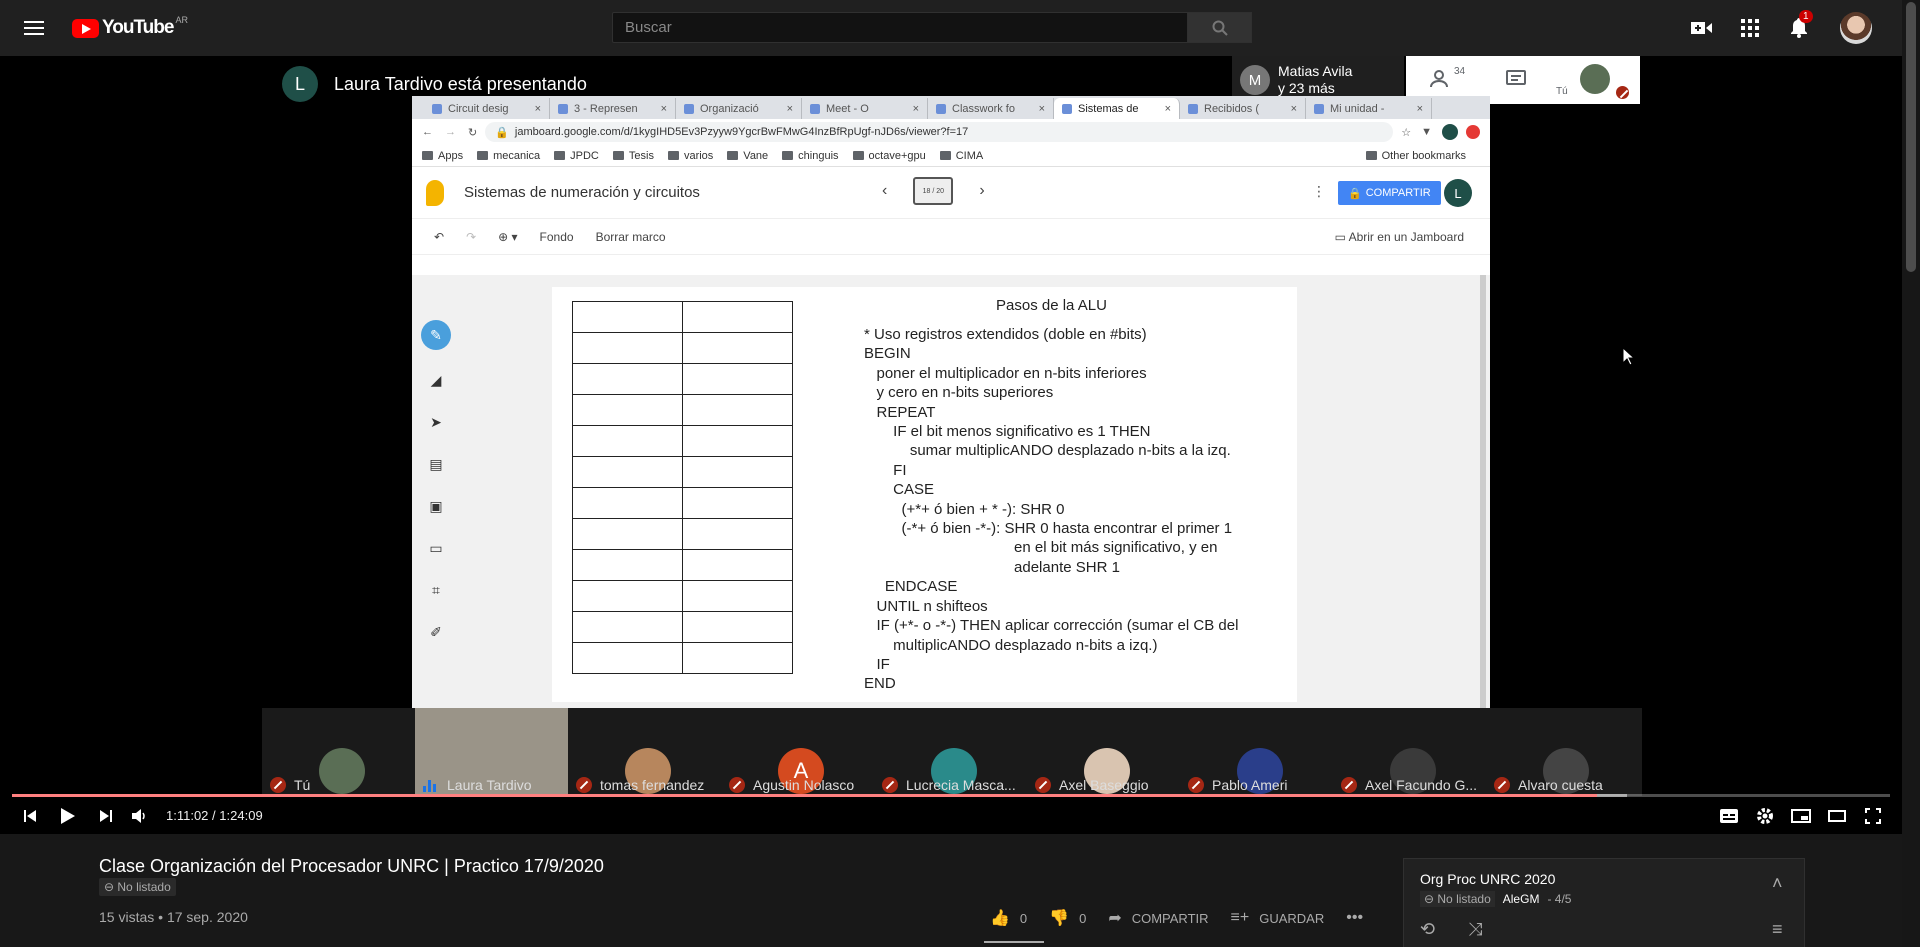 This screenshot has width=1920, height=947. I want to click on menu-icon, so click(34, 28).